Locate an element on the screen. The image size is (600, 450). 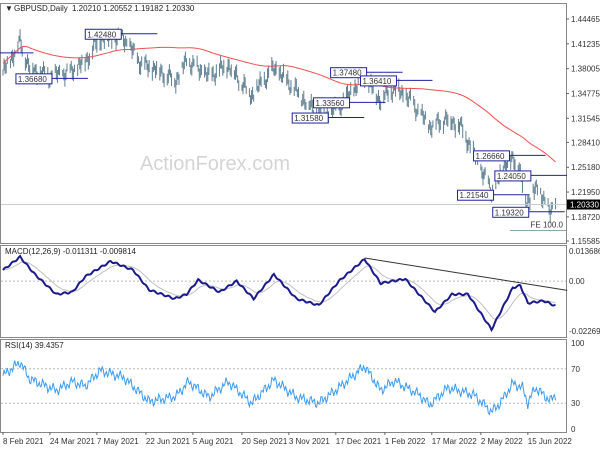
swing-label: 1.26660 is located at coordinates (509, 156).